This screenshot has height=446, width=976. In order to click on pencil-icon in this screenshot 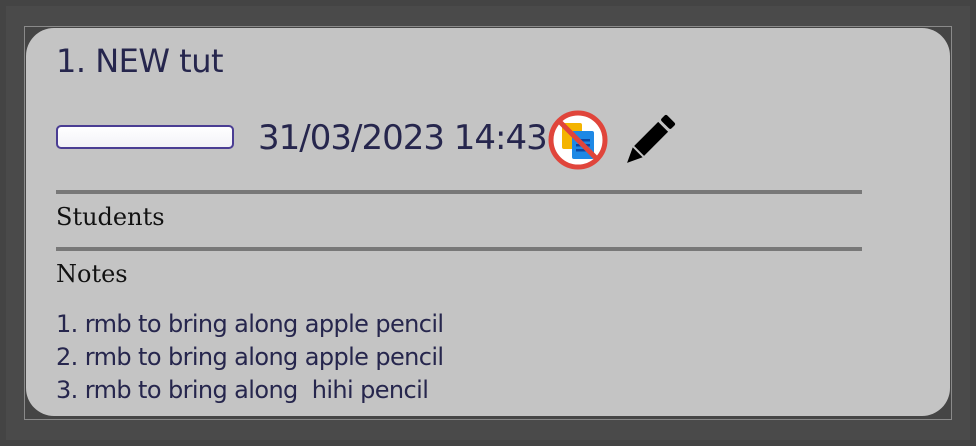, I will do `click(649, 141)`.